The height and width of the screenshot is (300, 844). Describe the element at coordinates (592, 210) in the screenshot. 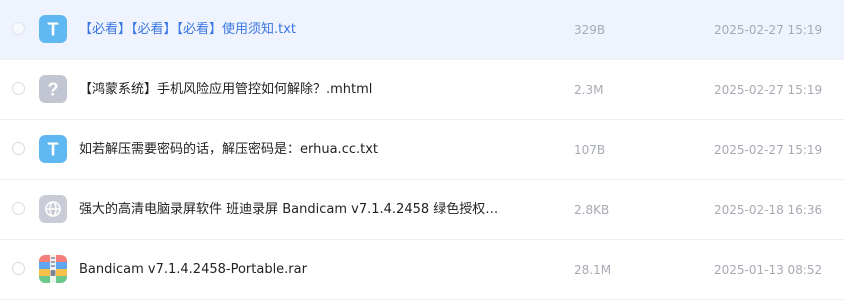

I see `file-size: 2.8KB` at that location.